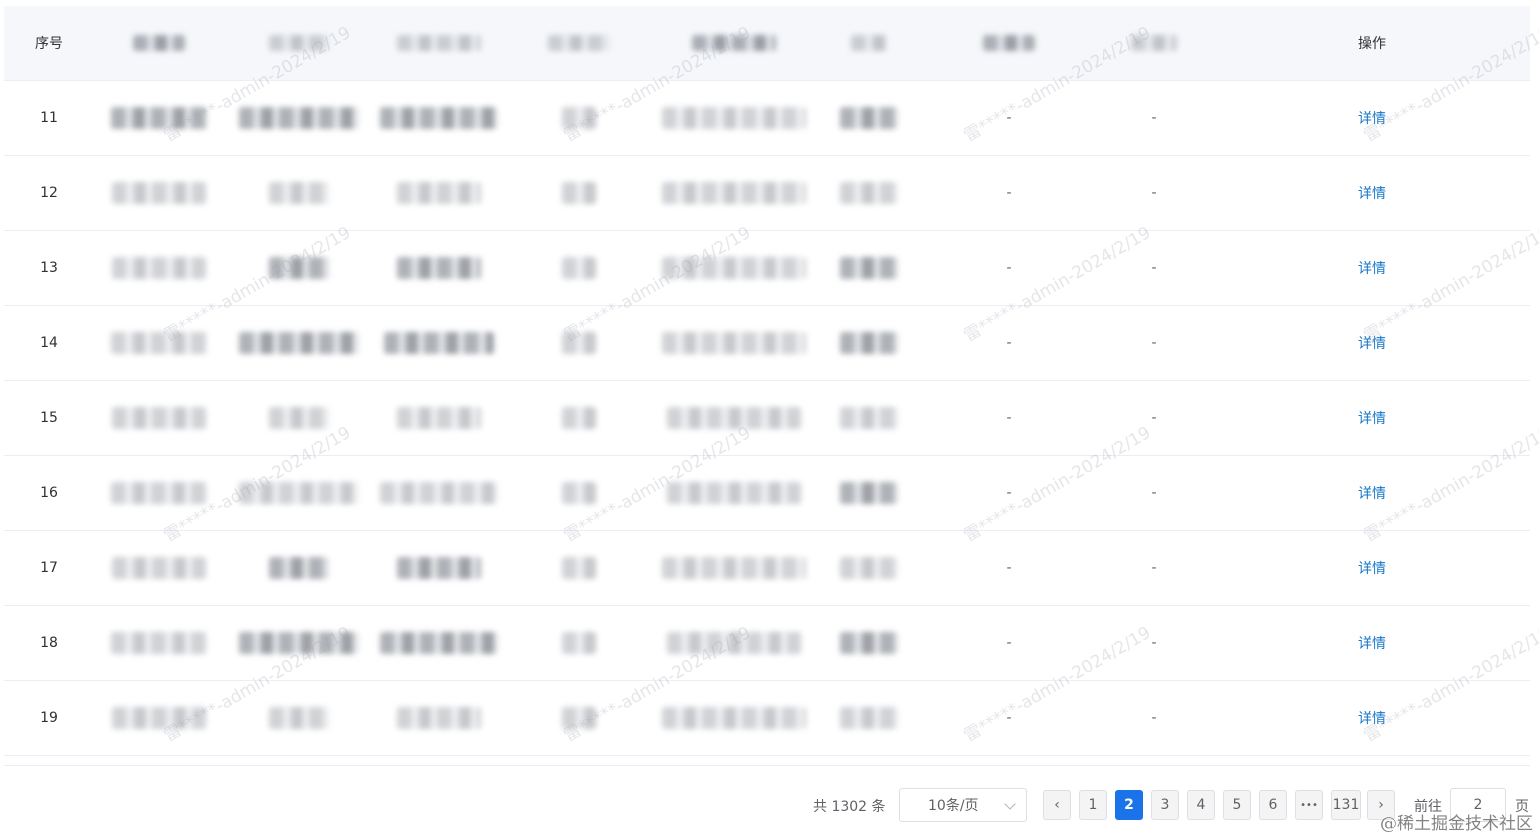 This screenshot has width=1539, height=836. Describe the element at coordinates (1273, 805) in the screenshot. I see `page-button-6: 6` at that location.